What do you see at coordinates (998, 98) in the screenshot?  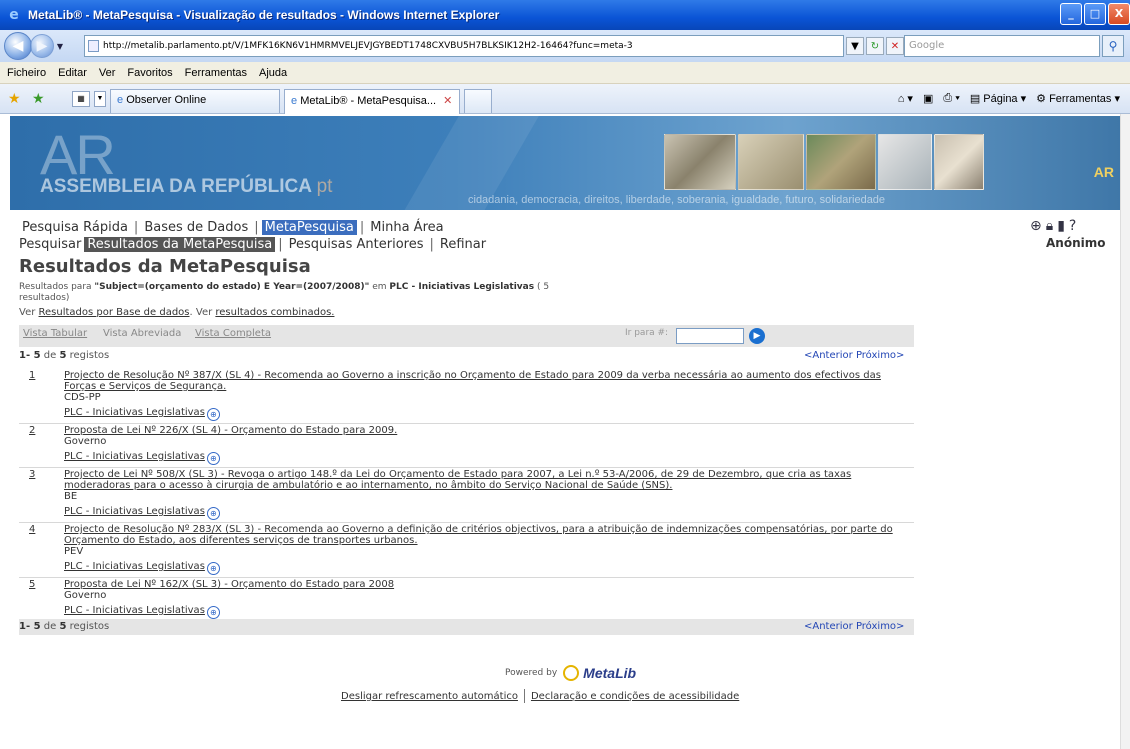 I see `page-menu: ▤ Página ▾` at bounding box center [998, 98].